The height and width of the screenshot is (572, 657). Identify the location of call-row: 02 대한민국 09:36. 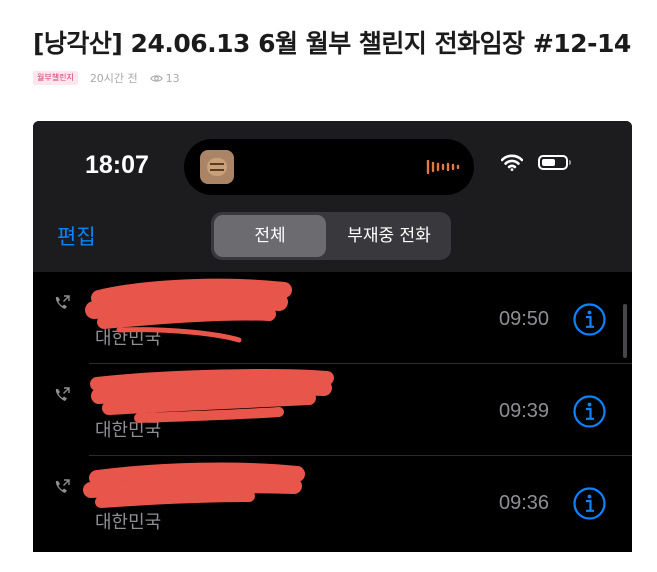
(332, 502).